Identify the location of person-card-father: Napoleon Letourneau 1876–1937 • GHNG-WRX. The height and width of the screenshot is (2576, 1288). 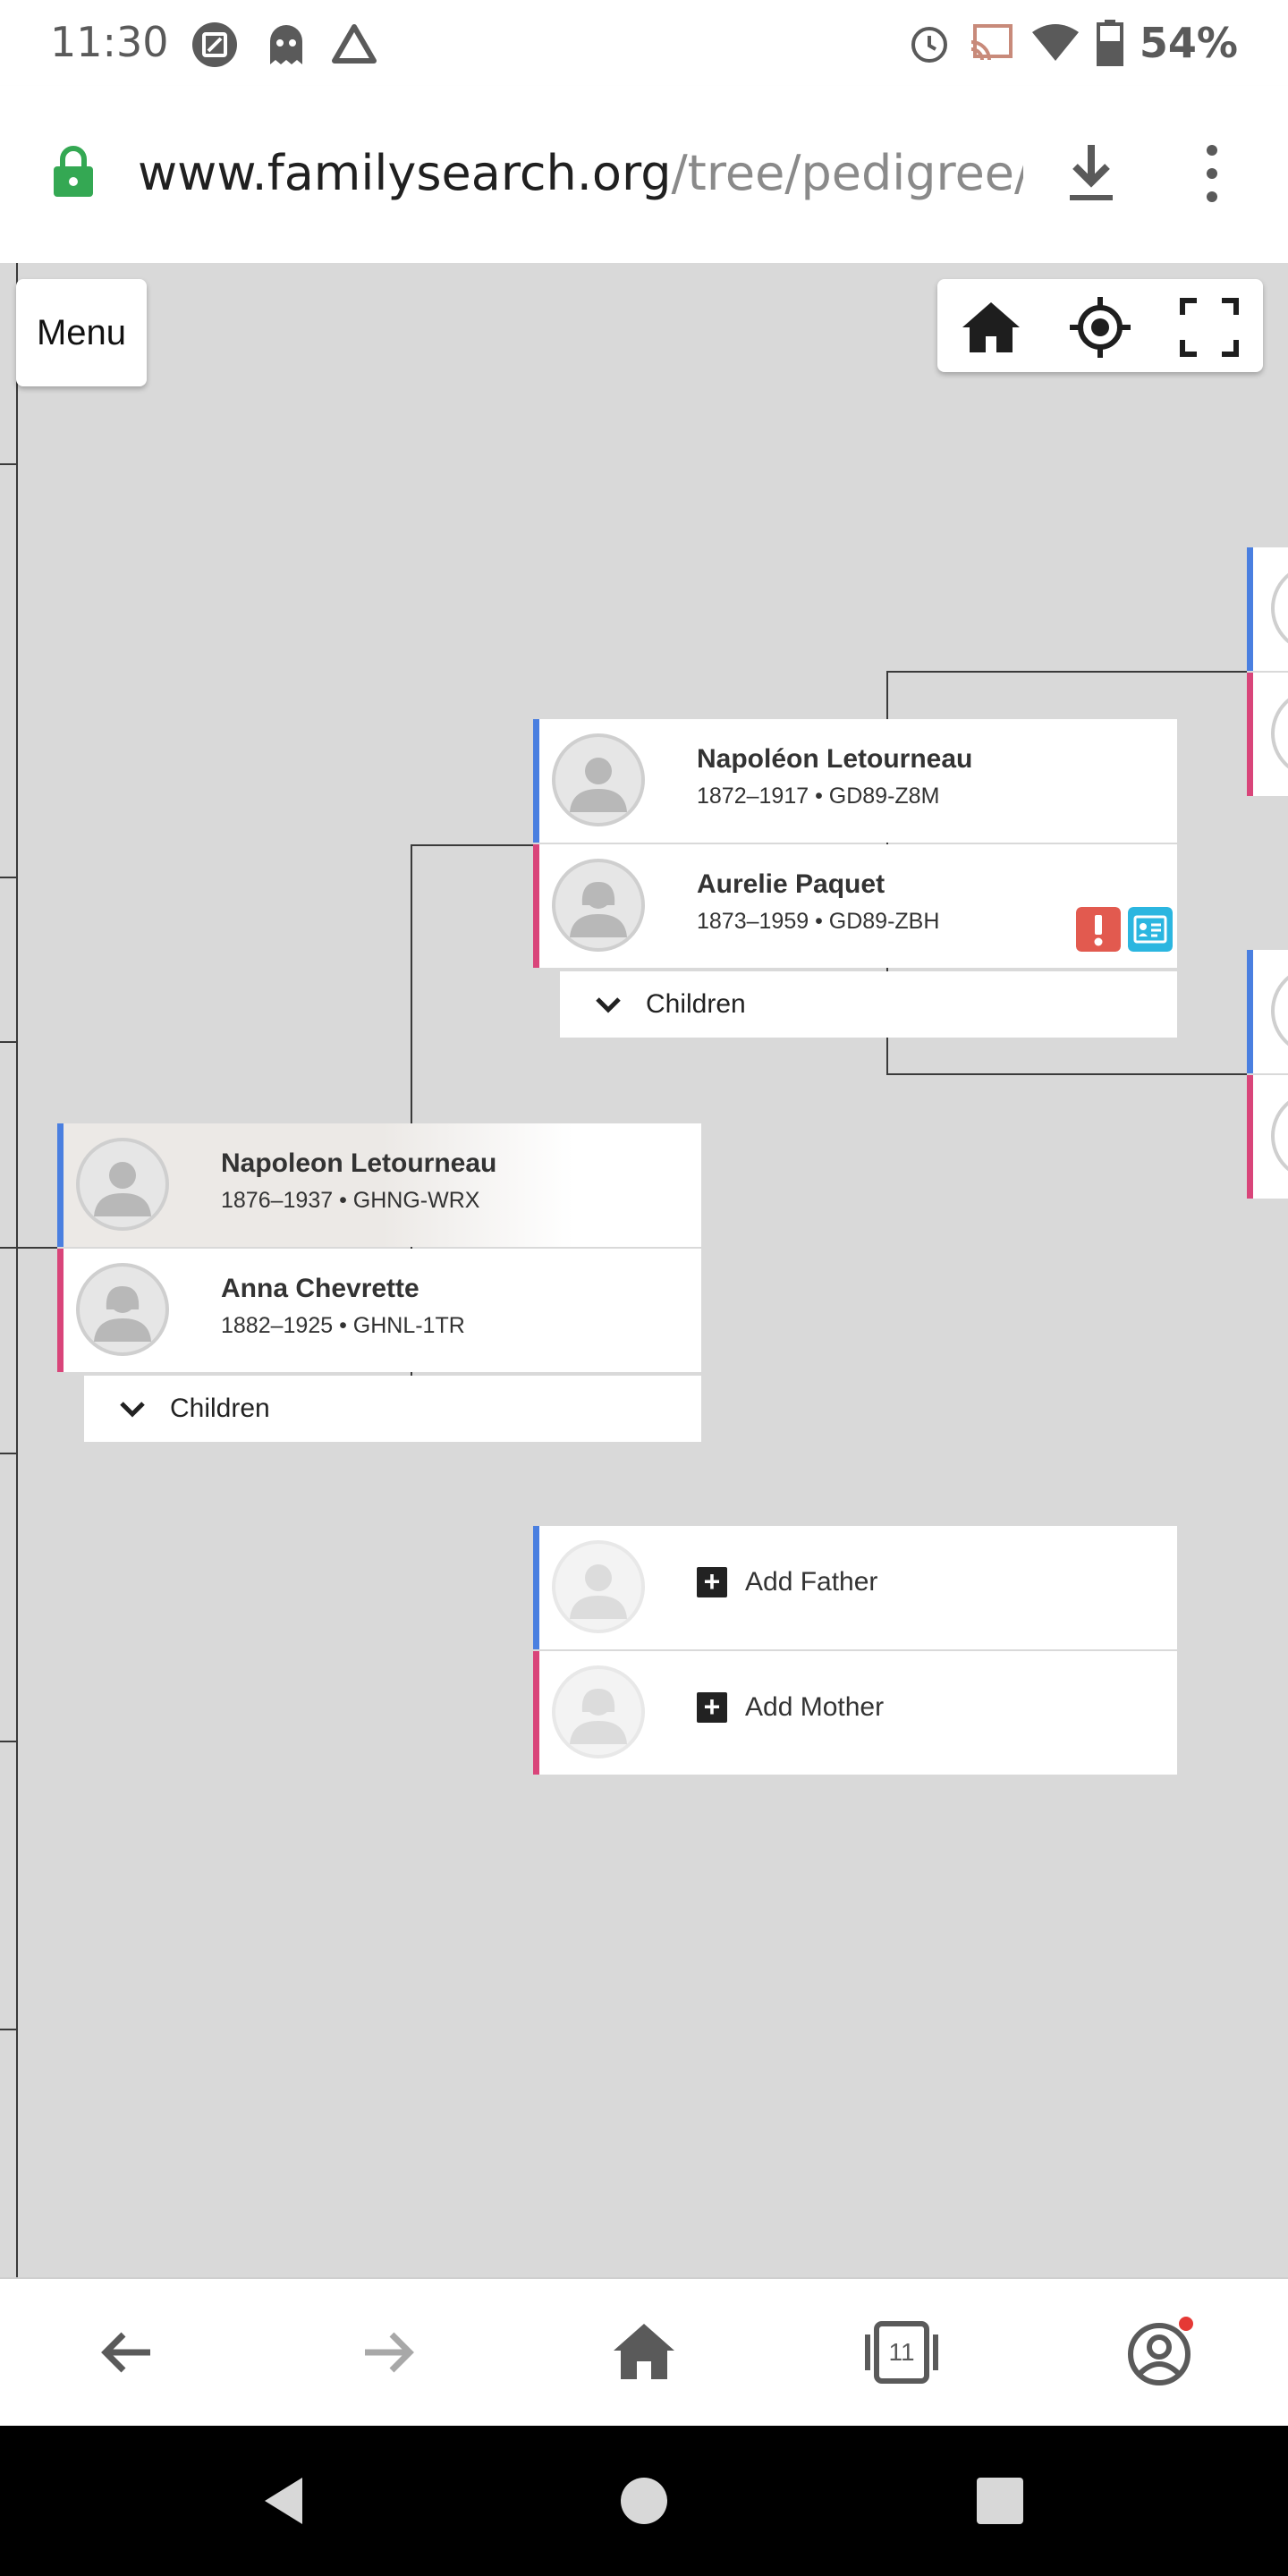
(379, 1185).